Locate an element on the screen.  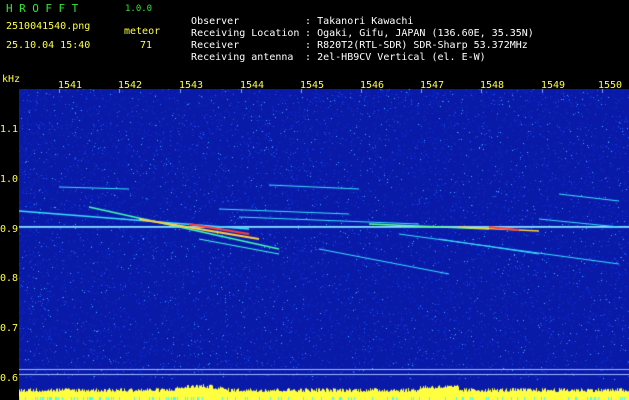
y-tick-label: 0.7 is located at coordinates (9, 328).